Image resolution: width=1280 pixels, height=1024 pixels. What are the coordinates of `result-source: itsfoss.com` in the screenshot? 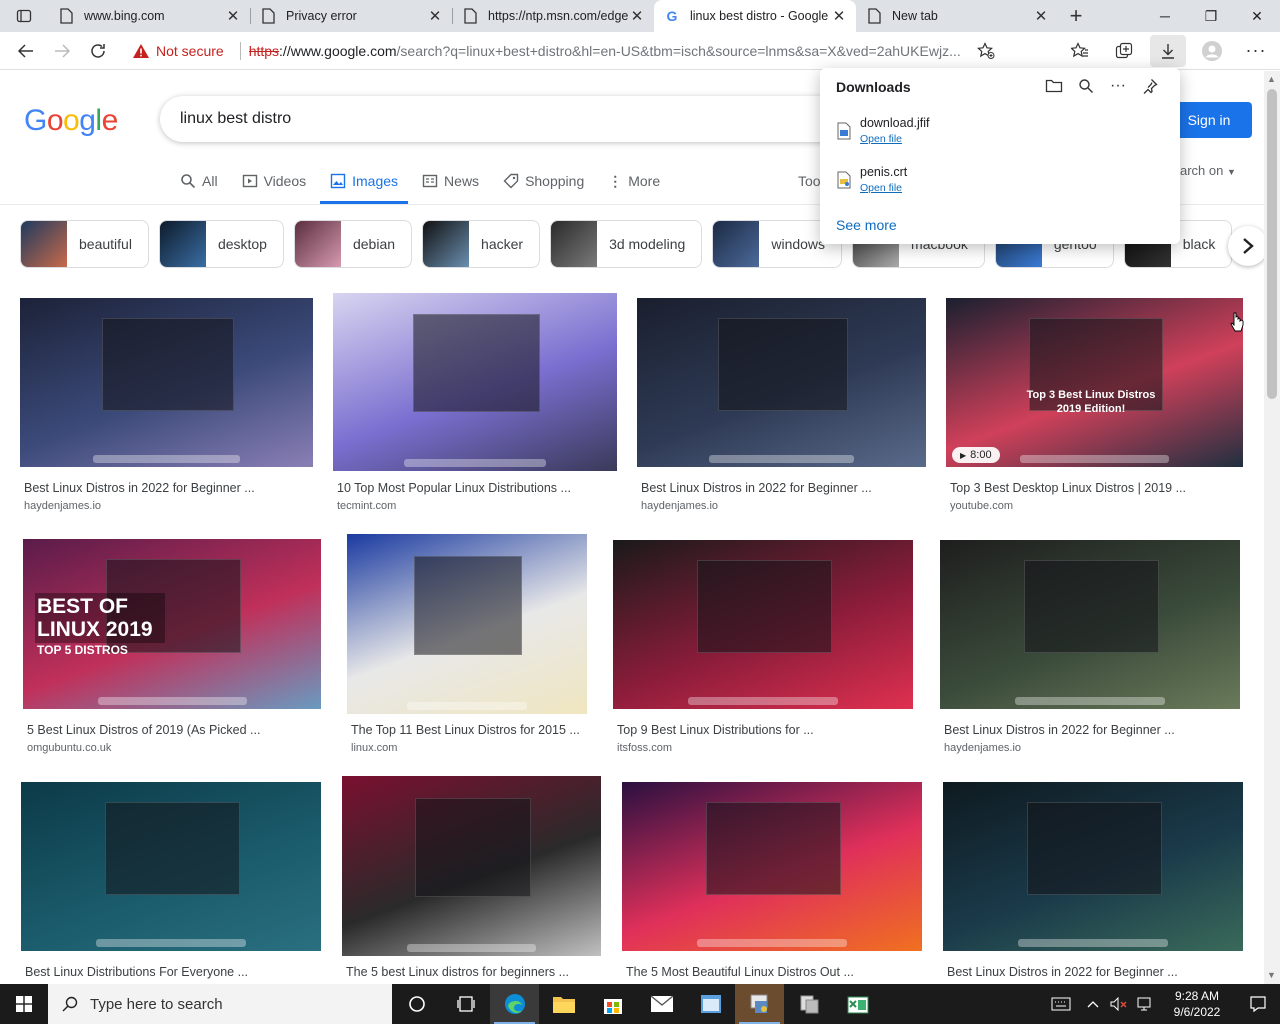 It's located at (644, 748).